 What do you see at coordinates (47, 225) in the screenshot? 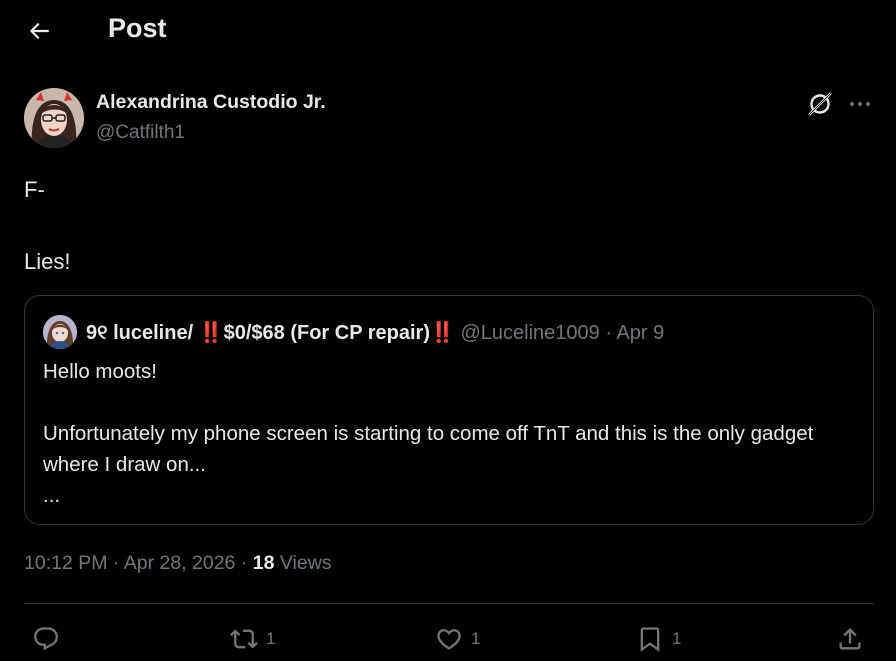
I see `post-text: F- Lies!` at bounding box center [47, 225].